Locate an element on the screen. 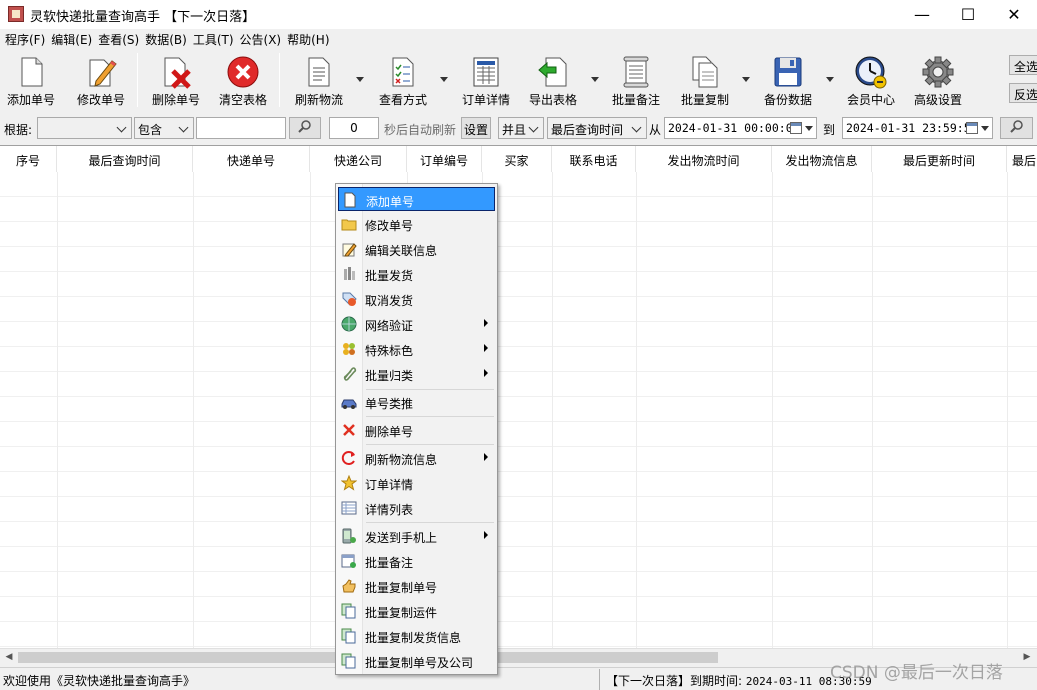 The width and height of the screenshot is (1037, 690). delete-button: 删除单号 is located at coordinates (176, 81).